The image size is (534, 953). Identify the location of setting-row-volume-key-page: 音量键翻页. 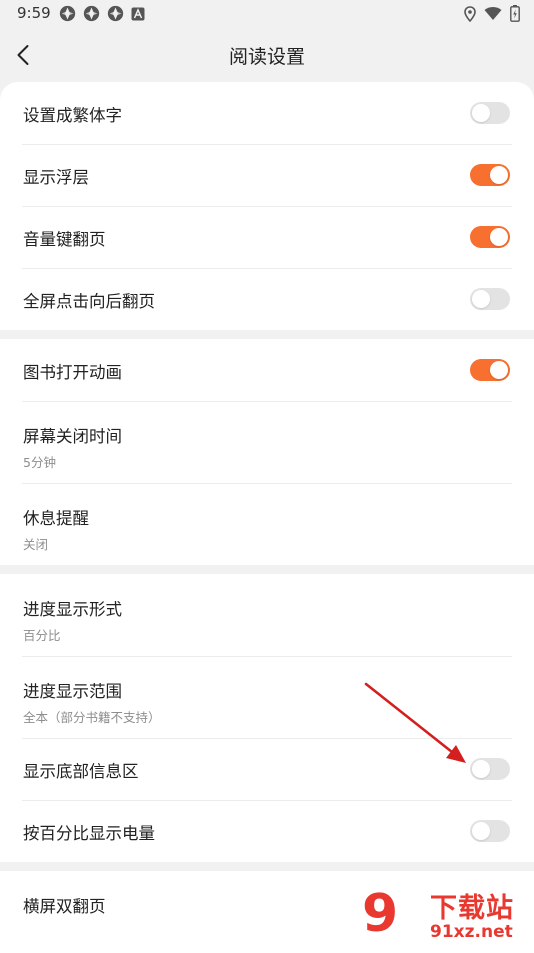
(267, 237).